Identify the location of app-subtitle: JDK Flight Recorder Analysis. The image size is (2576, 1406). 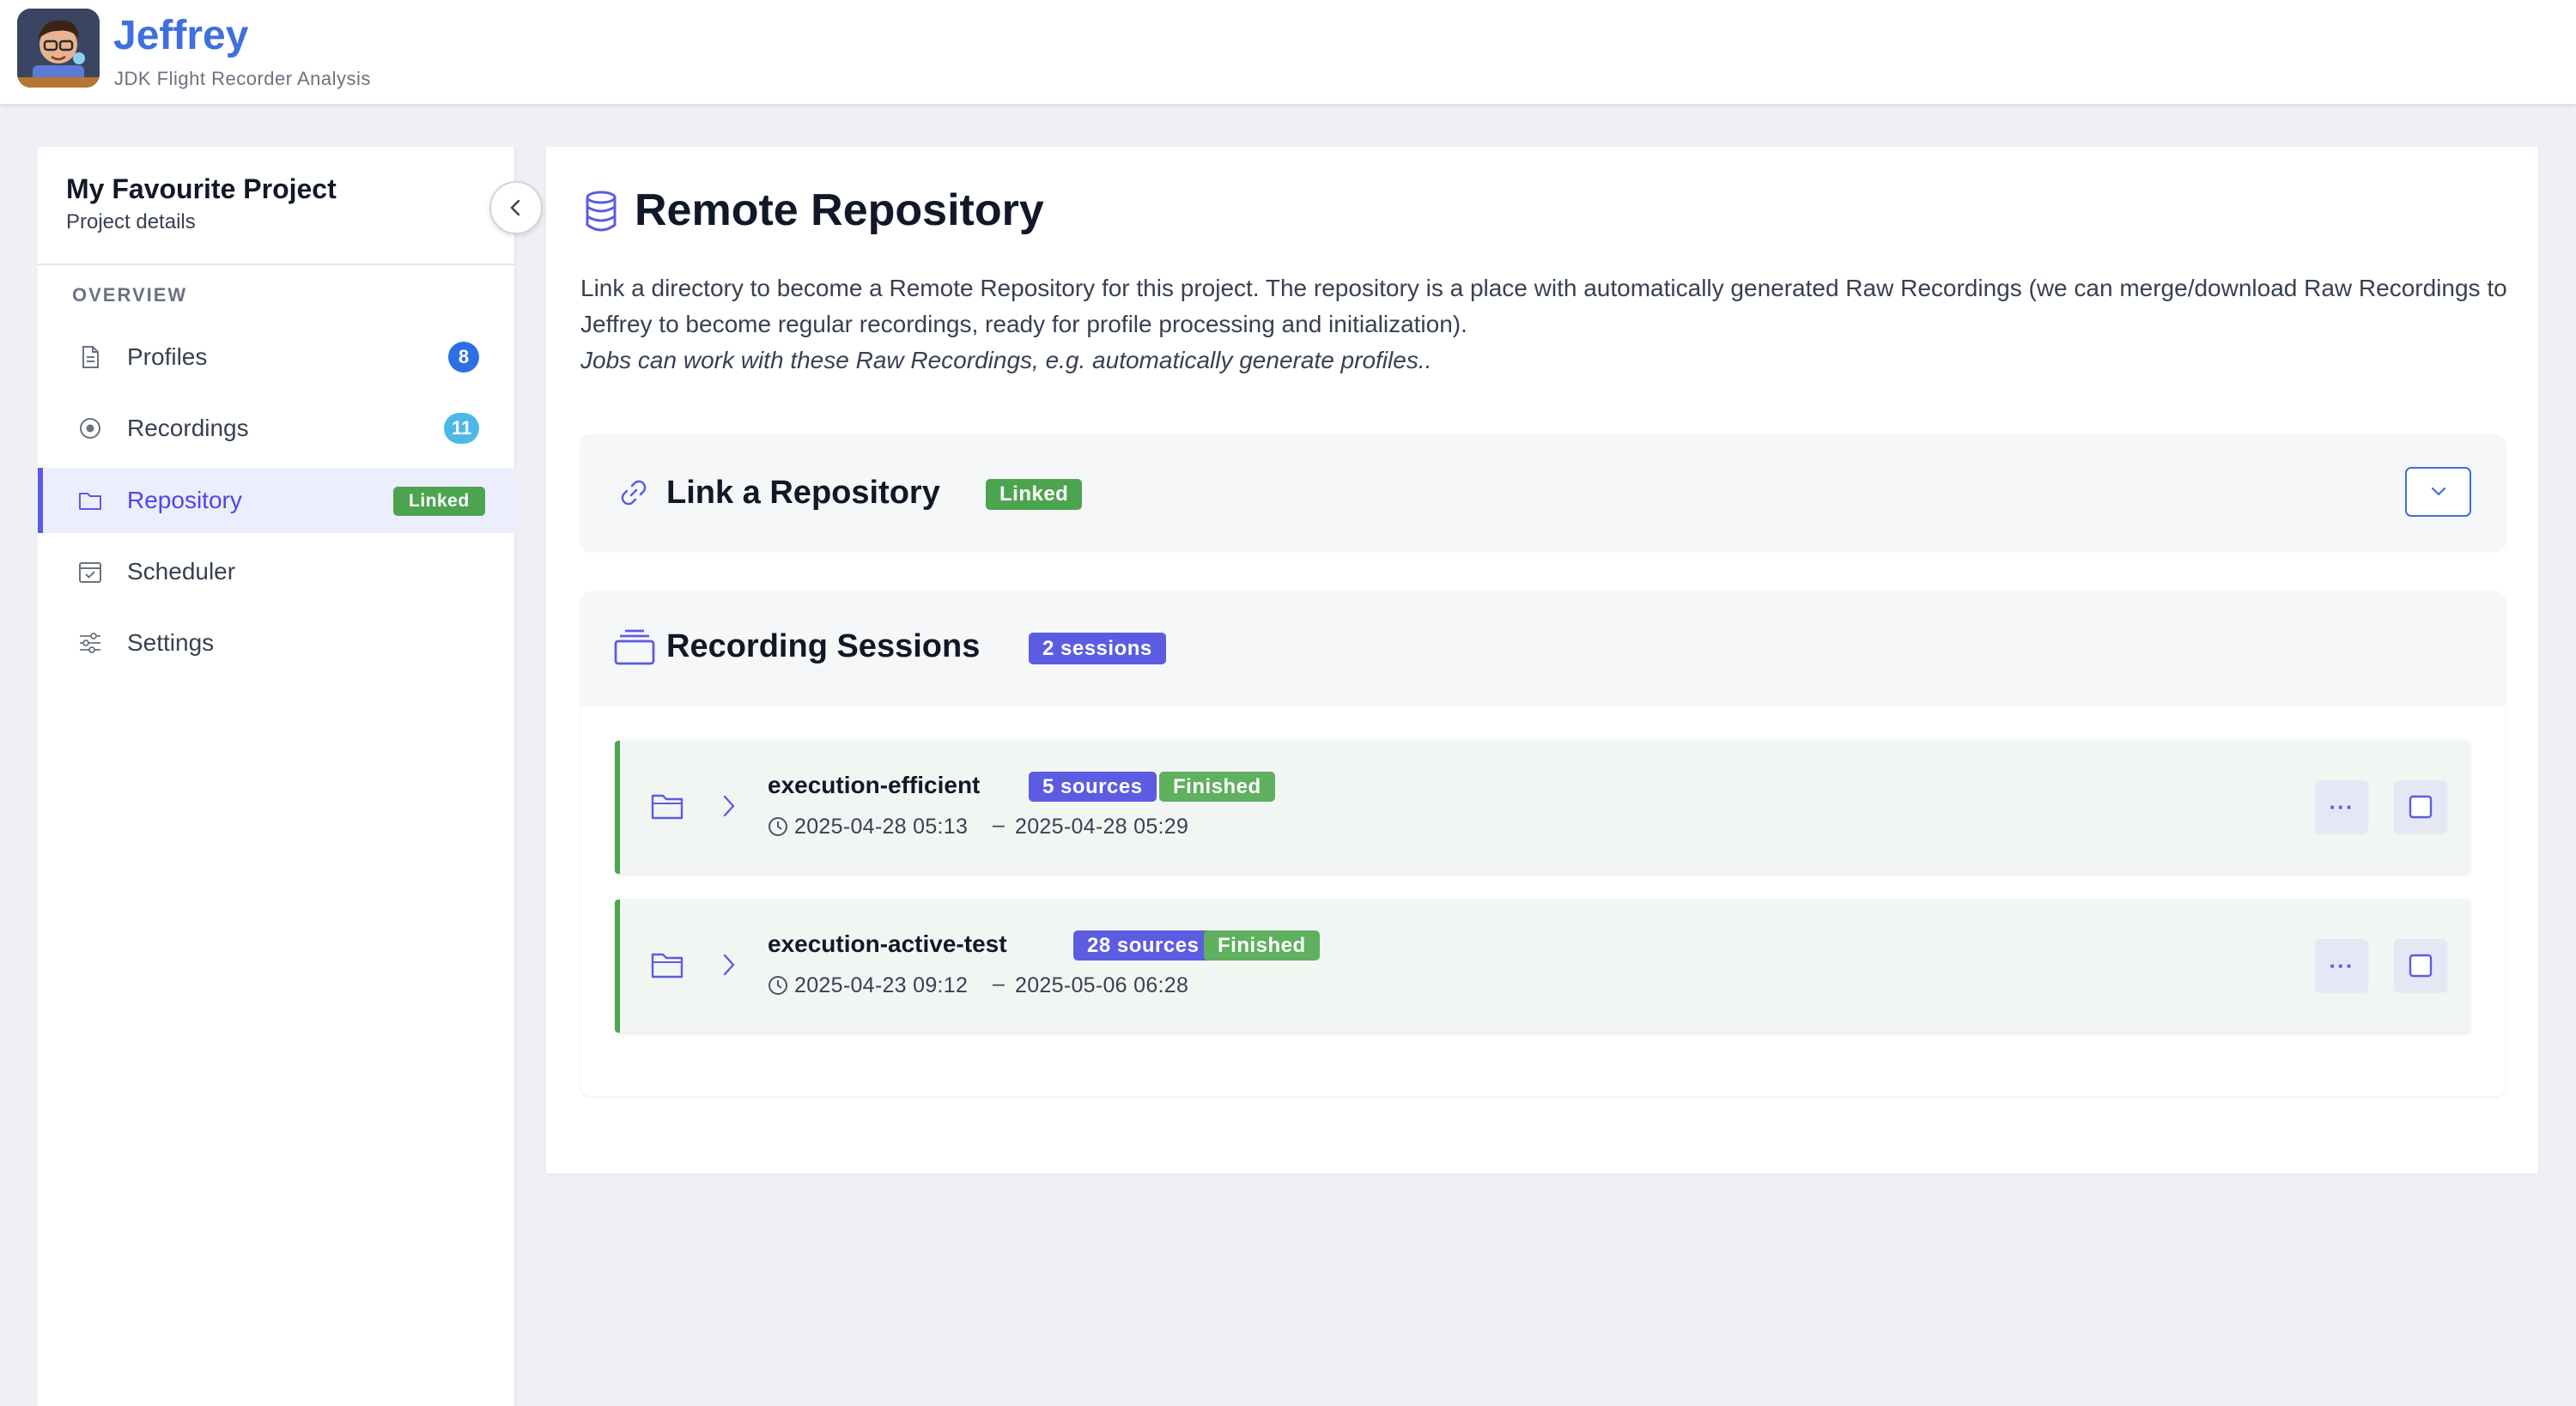
(242, 78).